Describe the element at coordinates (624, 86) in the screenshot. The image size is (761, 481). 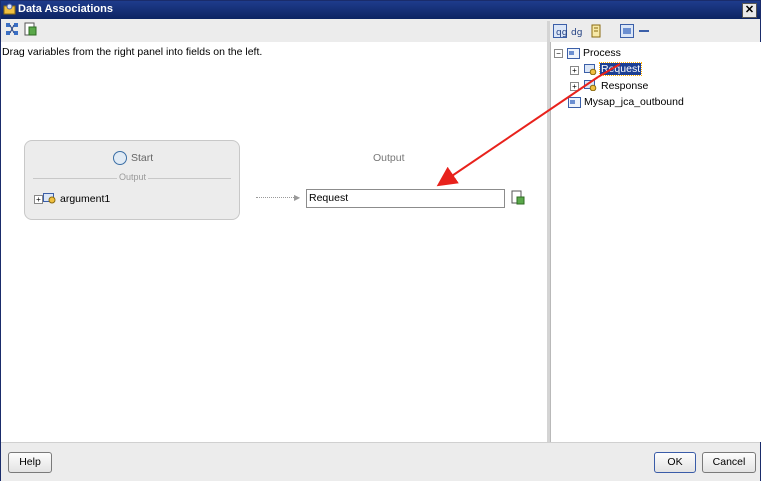
I see `tree-item-response: Response` at that location.